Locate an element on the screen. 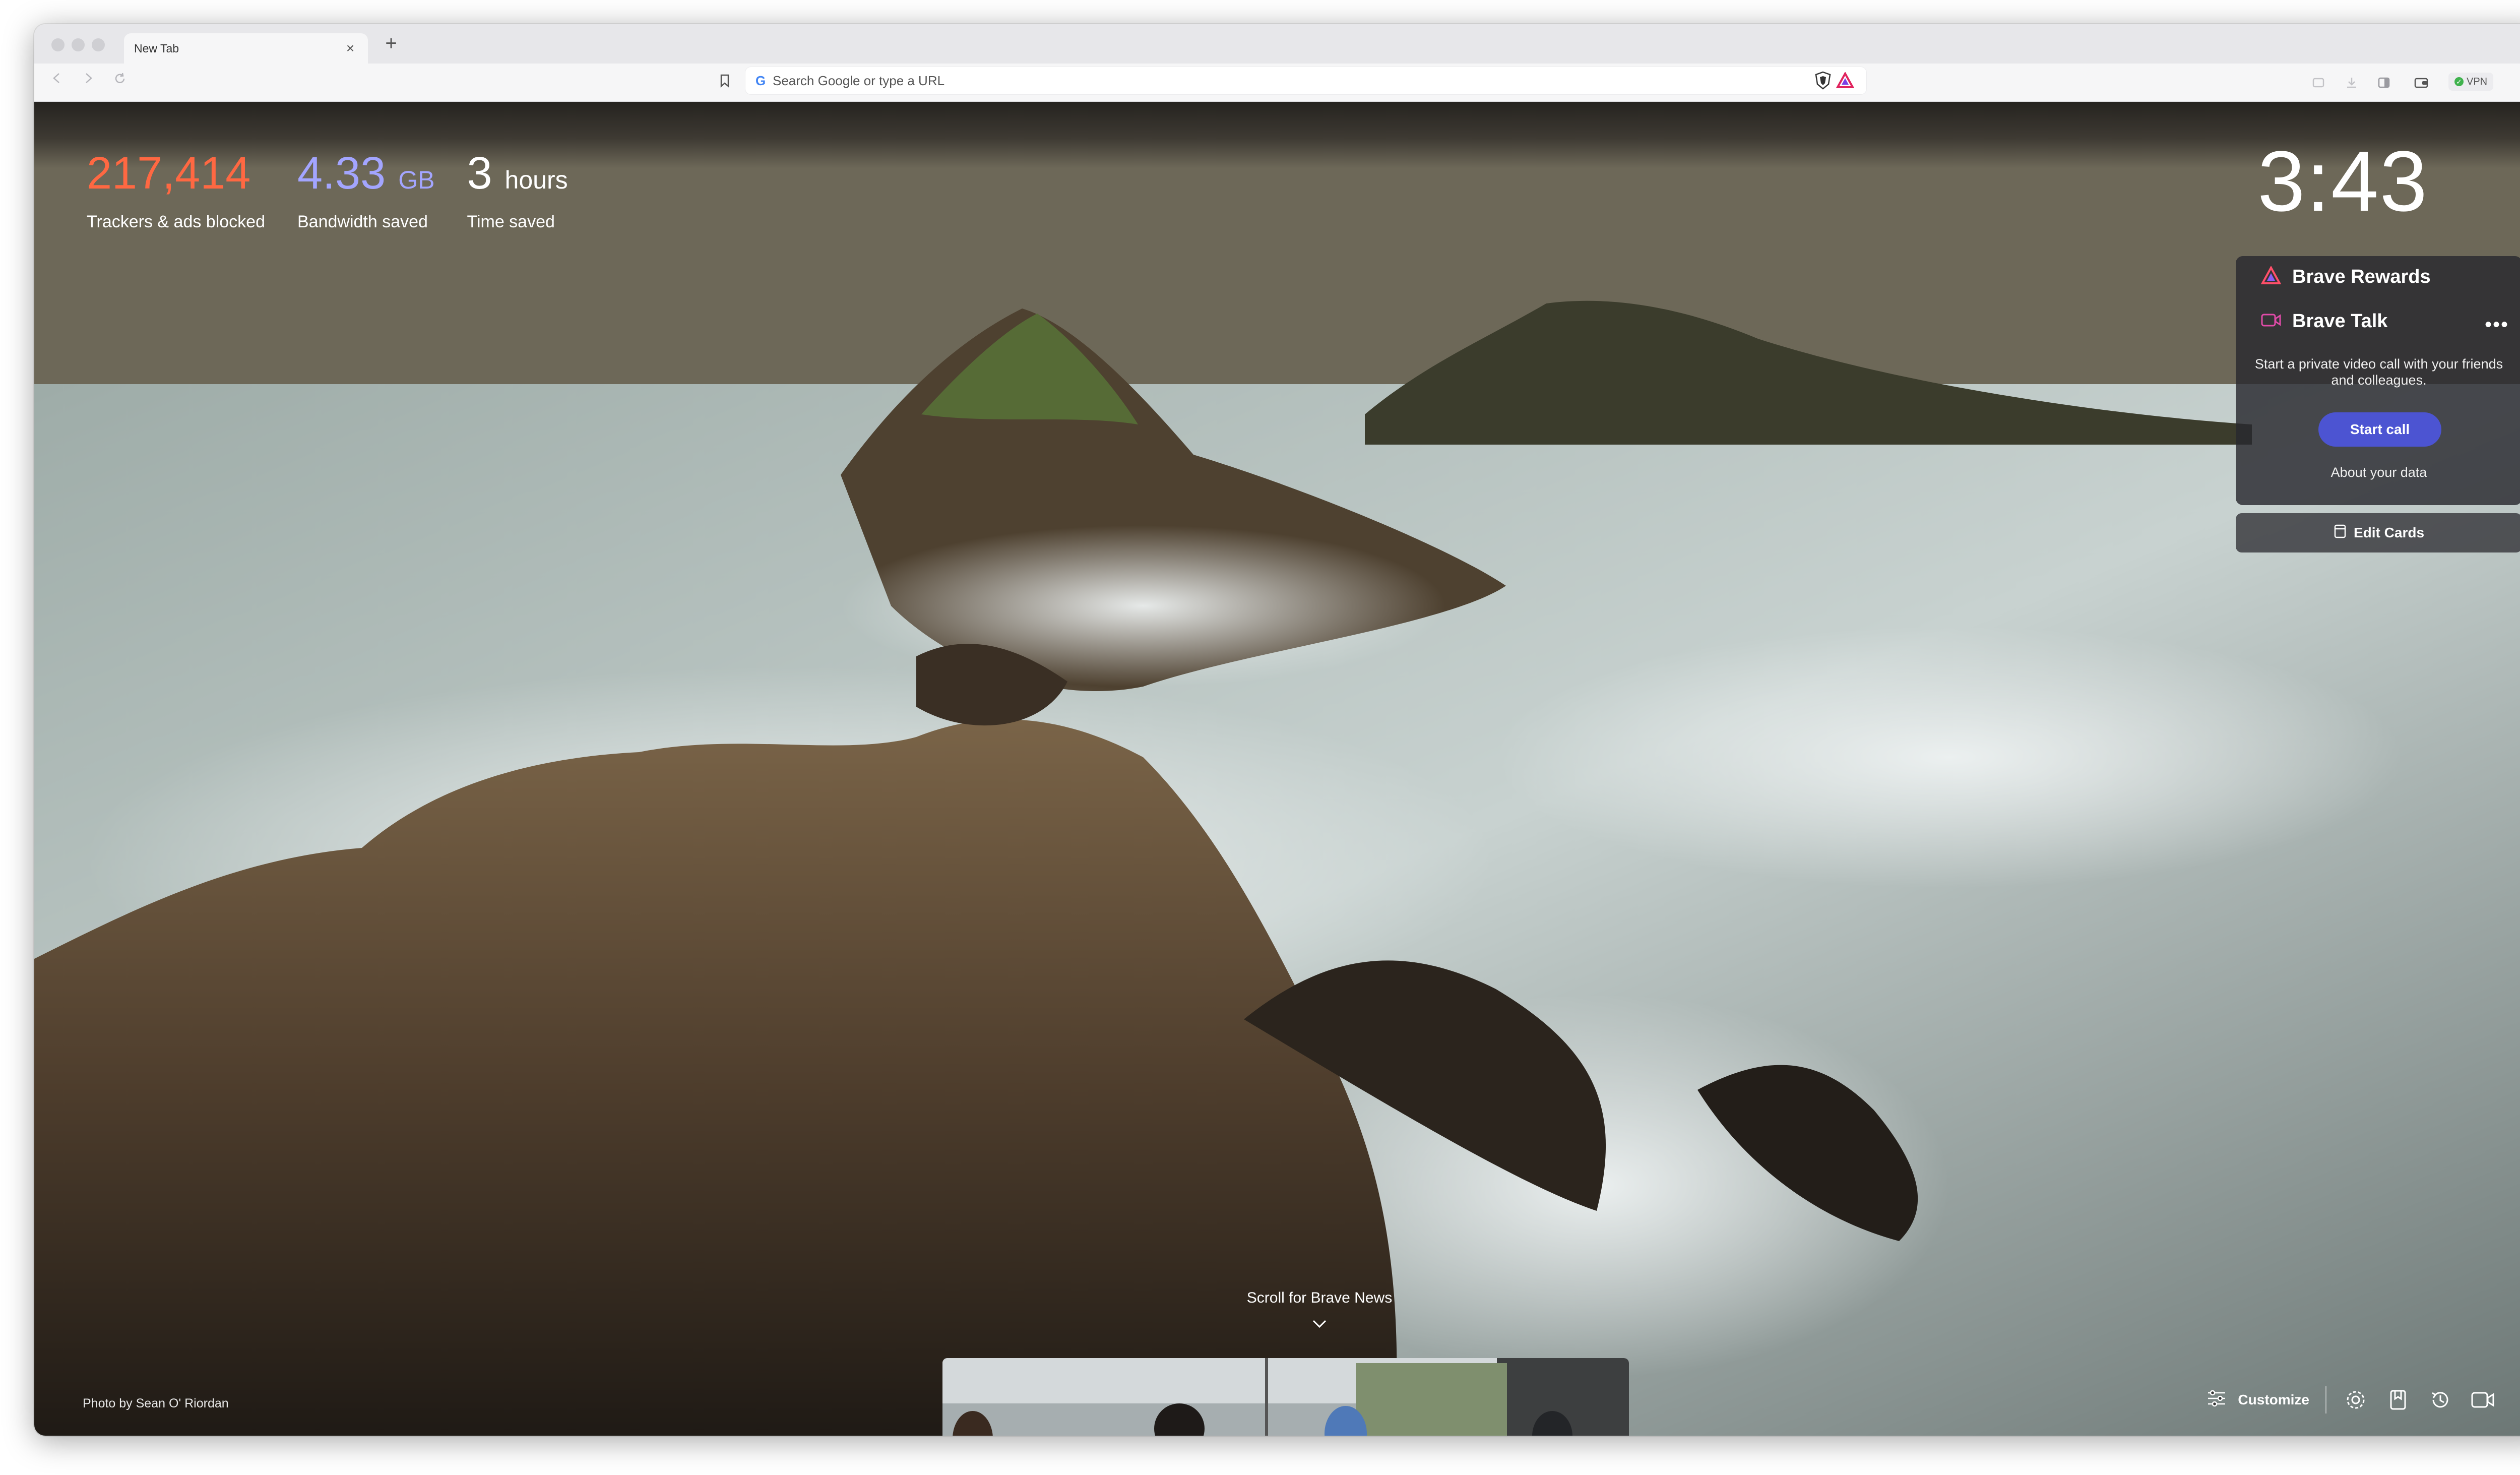 This screenshot has height=1475, width=2520. reload-icon is located at coordinates (120, 81).